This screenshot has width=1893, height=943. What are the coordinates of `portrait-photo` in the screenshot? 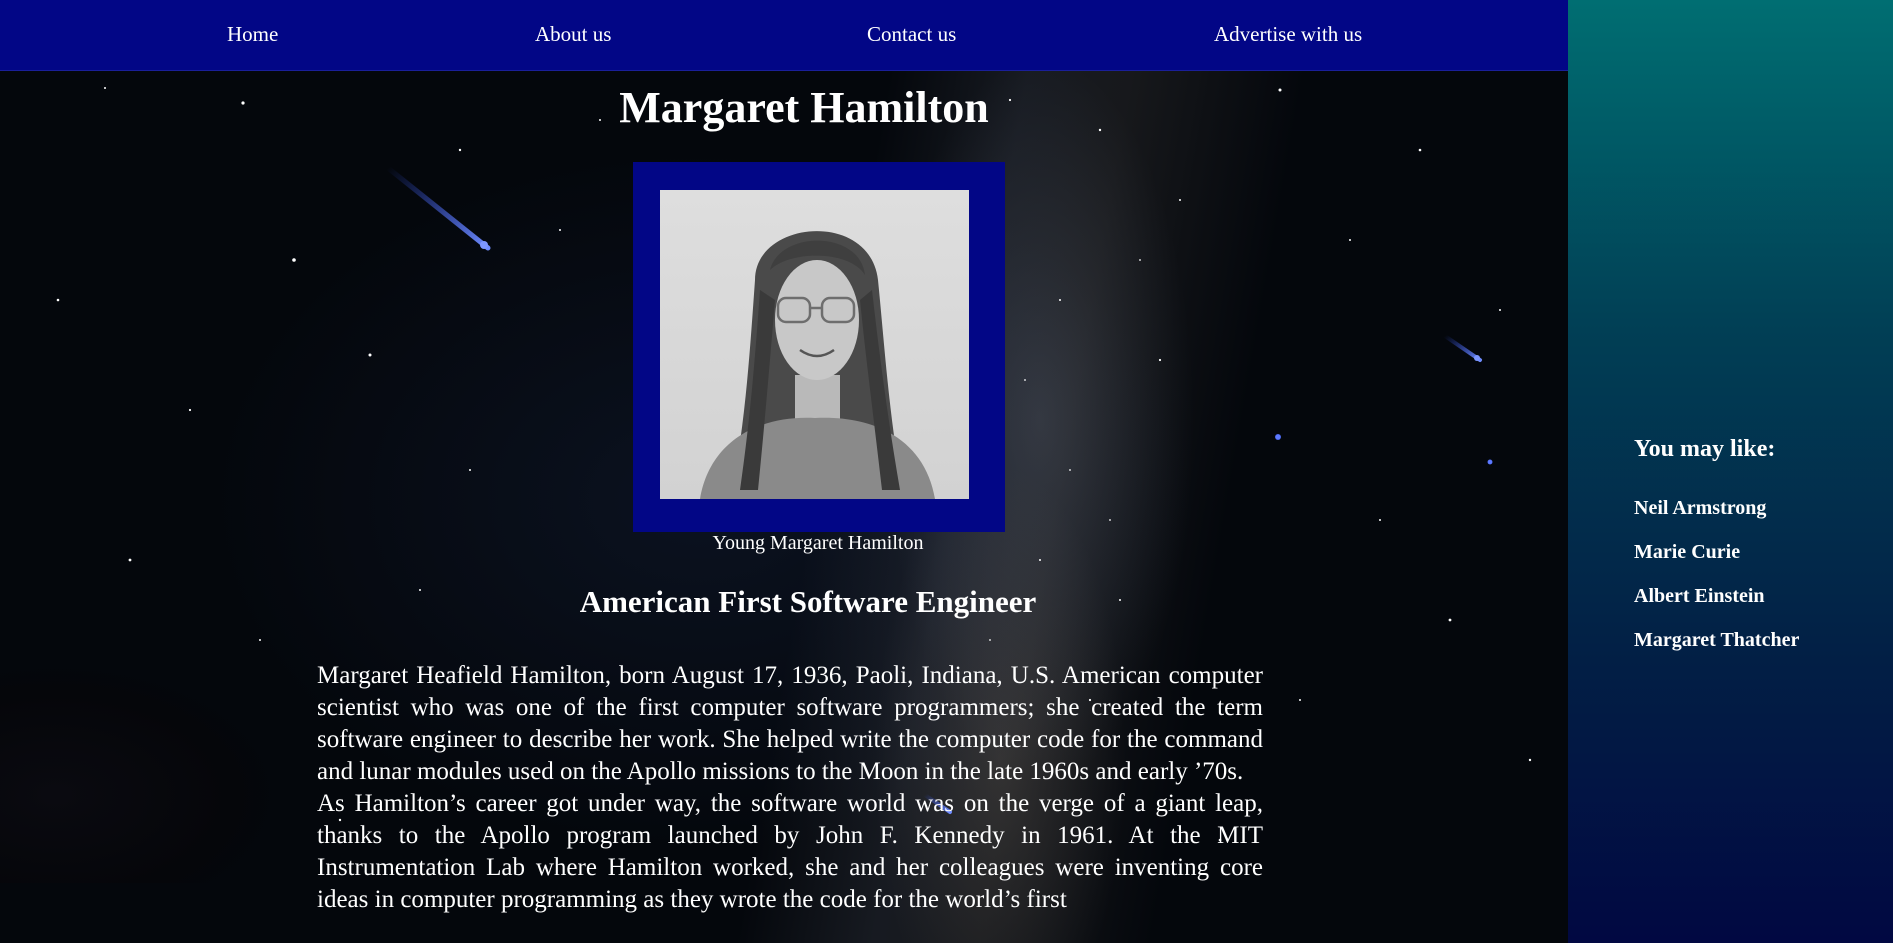 It's located at (814, 344).